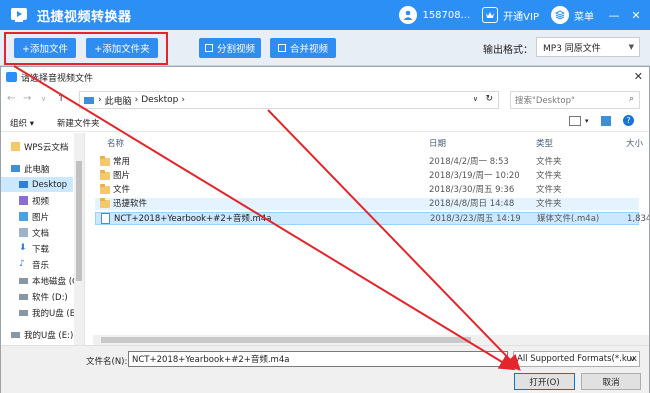 Image resolution: width=650 pixels, height=393 pixels. Describe the element at coordinates (47, 334) in the screenshot. I see `nav-item-usb-e-root: 我的U盘 (E:)` at that location.